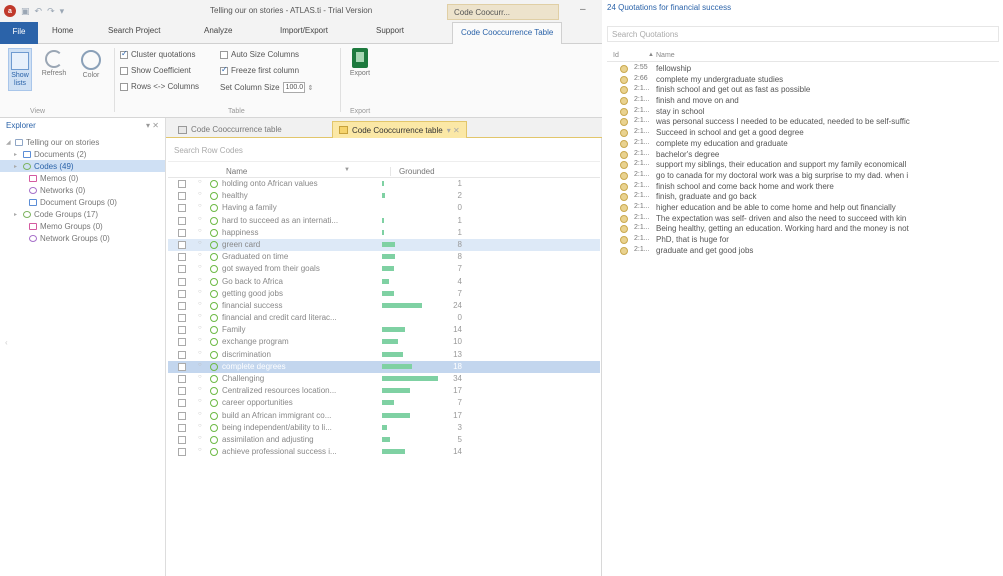 Image resolution: width=1003 pixels, height=576 pixels. Describe the element at coordinates (304, 30) in the screenshot. I see `tab-import-export: Import/Export` at that location.